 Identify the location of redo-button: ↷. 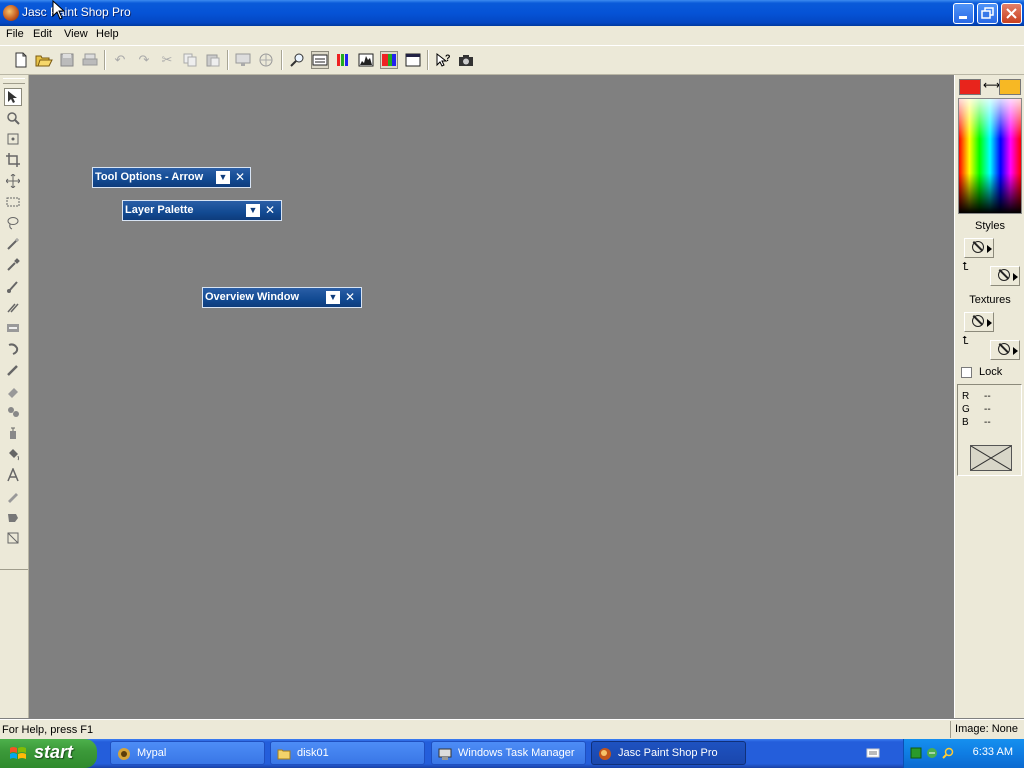
(144, 60).